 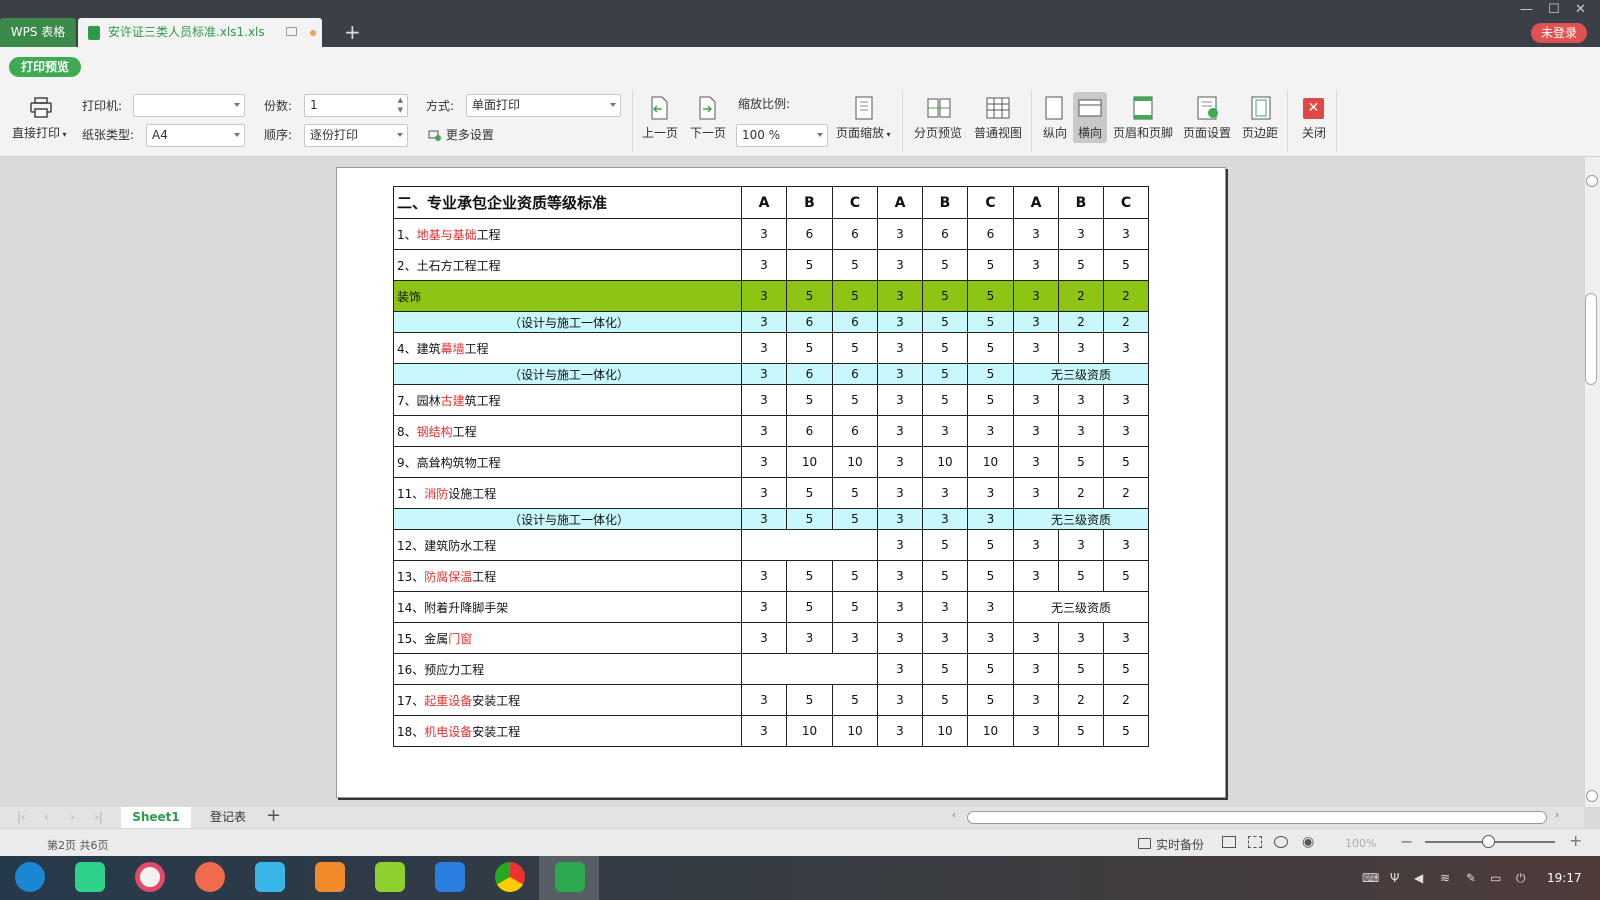 I want to click on sheet-tab-sheet1: Sheet1, so click(x=156, y=817).